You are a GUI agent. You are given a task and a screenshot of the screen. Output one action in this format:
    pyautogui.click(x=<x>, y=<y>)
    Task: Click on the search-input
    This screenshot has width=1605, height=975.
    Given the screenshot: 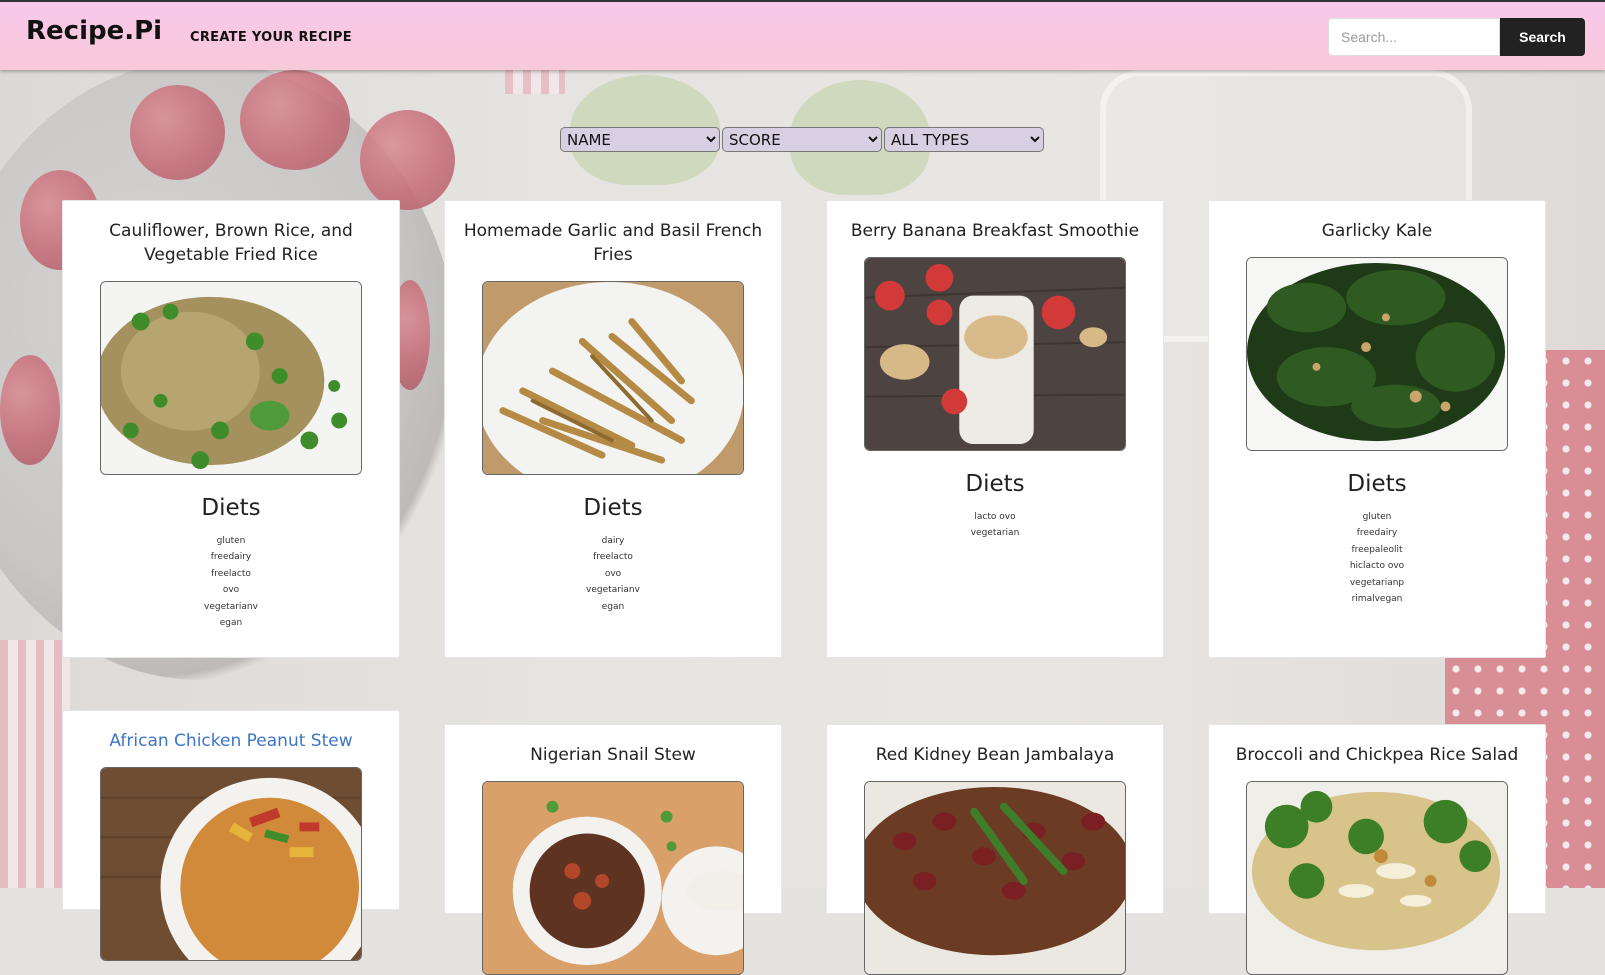 What is the action you would take?
    pyautogui.click(x=1414, y=37)
    